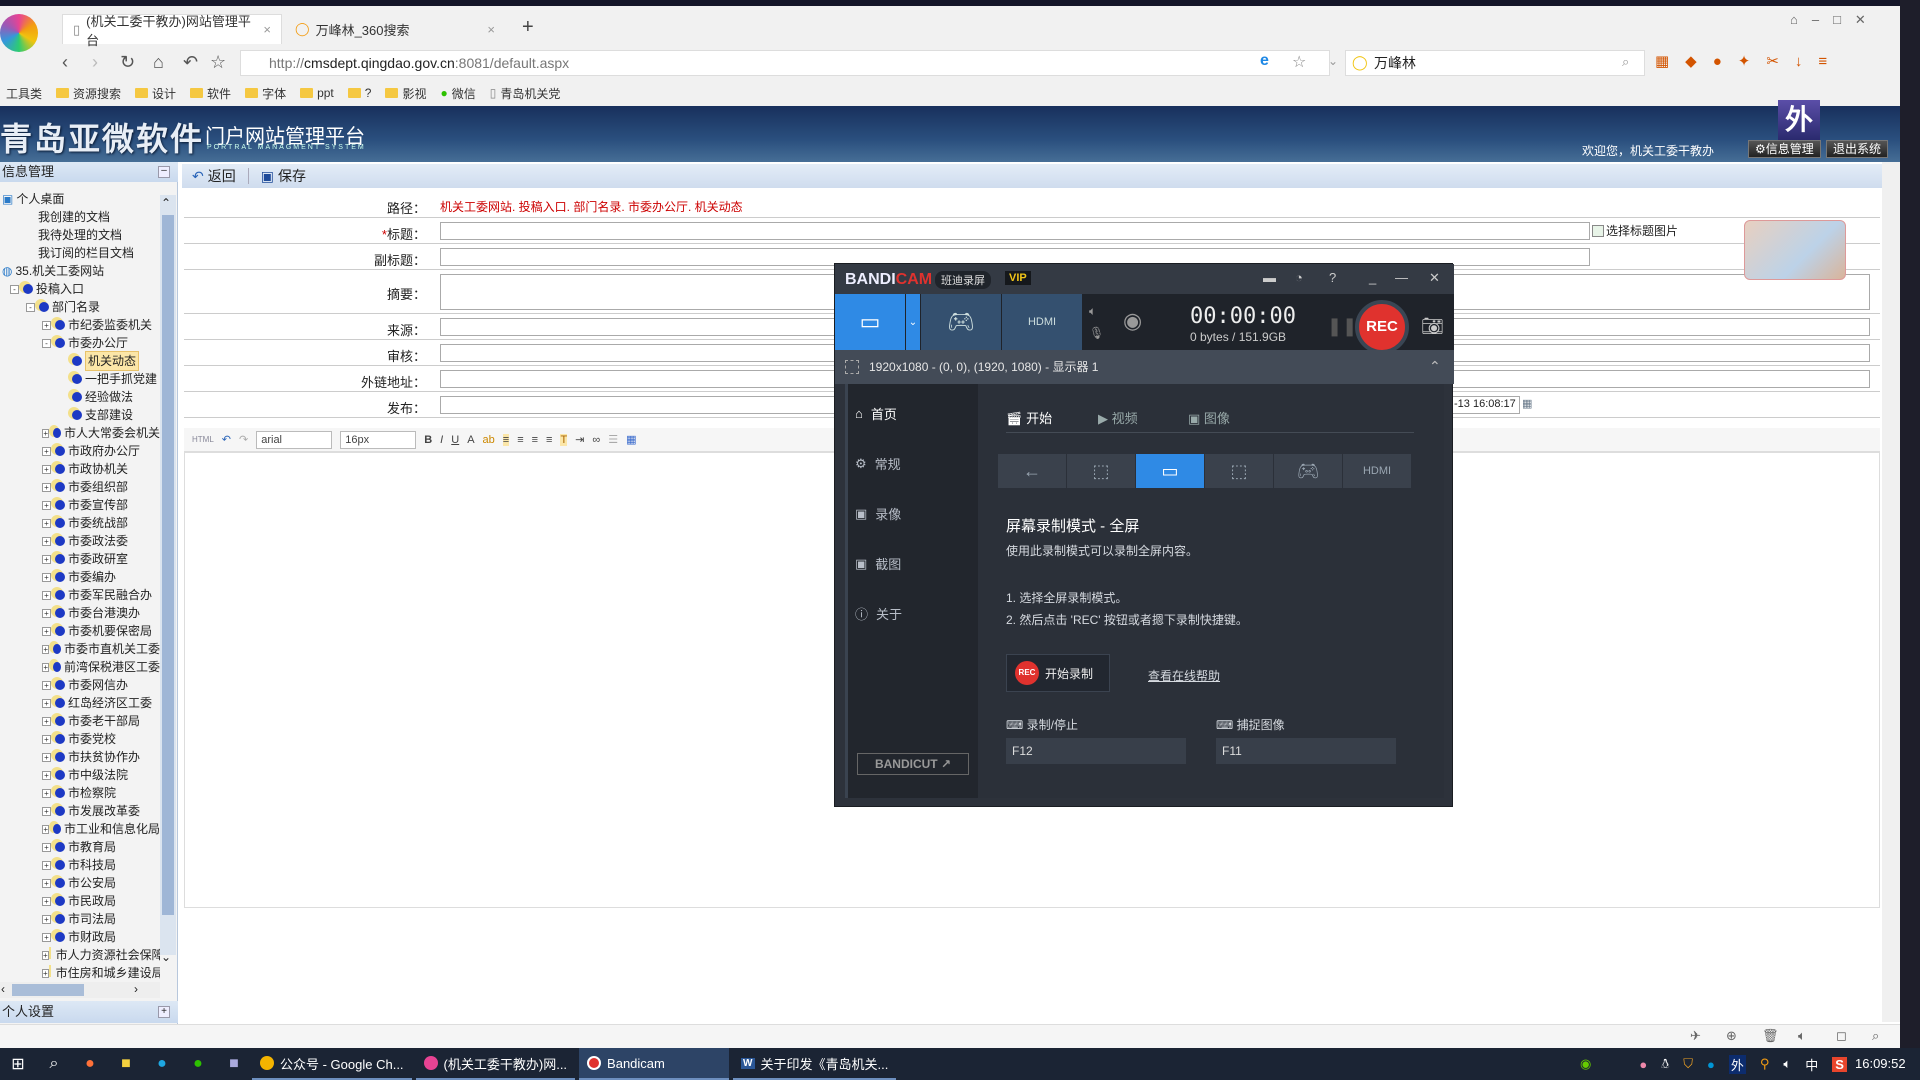  What do you see at coordinates (1527, 403) in the screenshot?
I see `calendar-icon: ▦` at bounding box center [1527, 403].